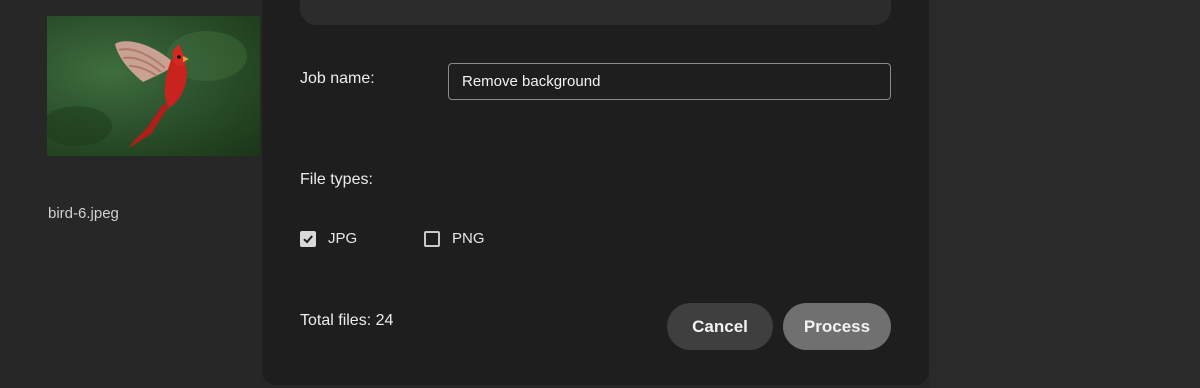  Describe the element at coordinates (432, 238) in the screenshot. I see `checkbox-unchecked-icon` at that location.